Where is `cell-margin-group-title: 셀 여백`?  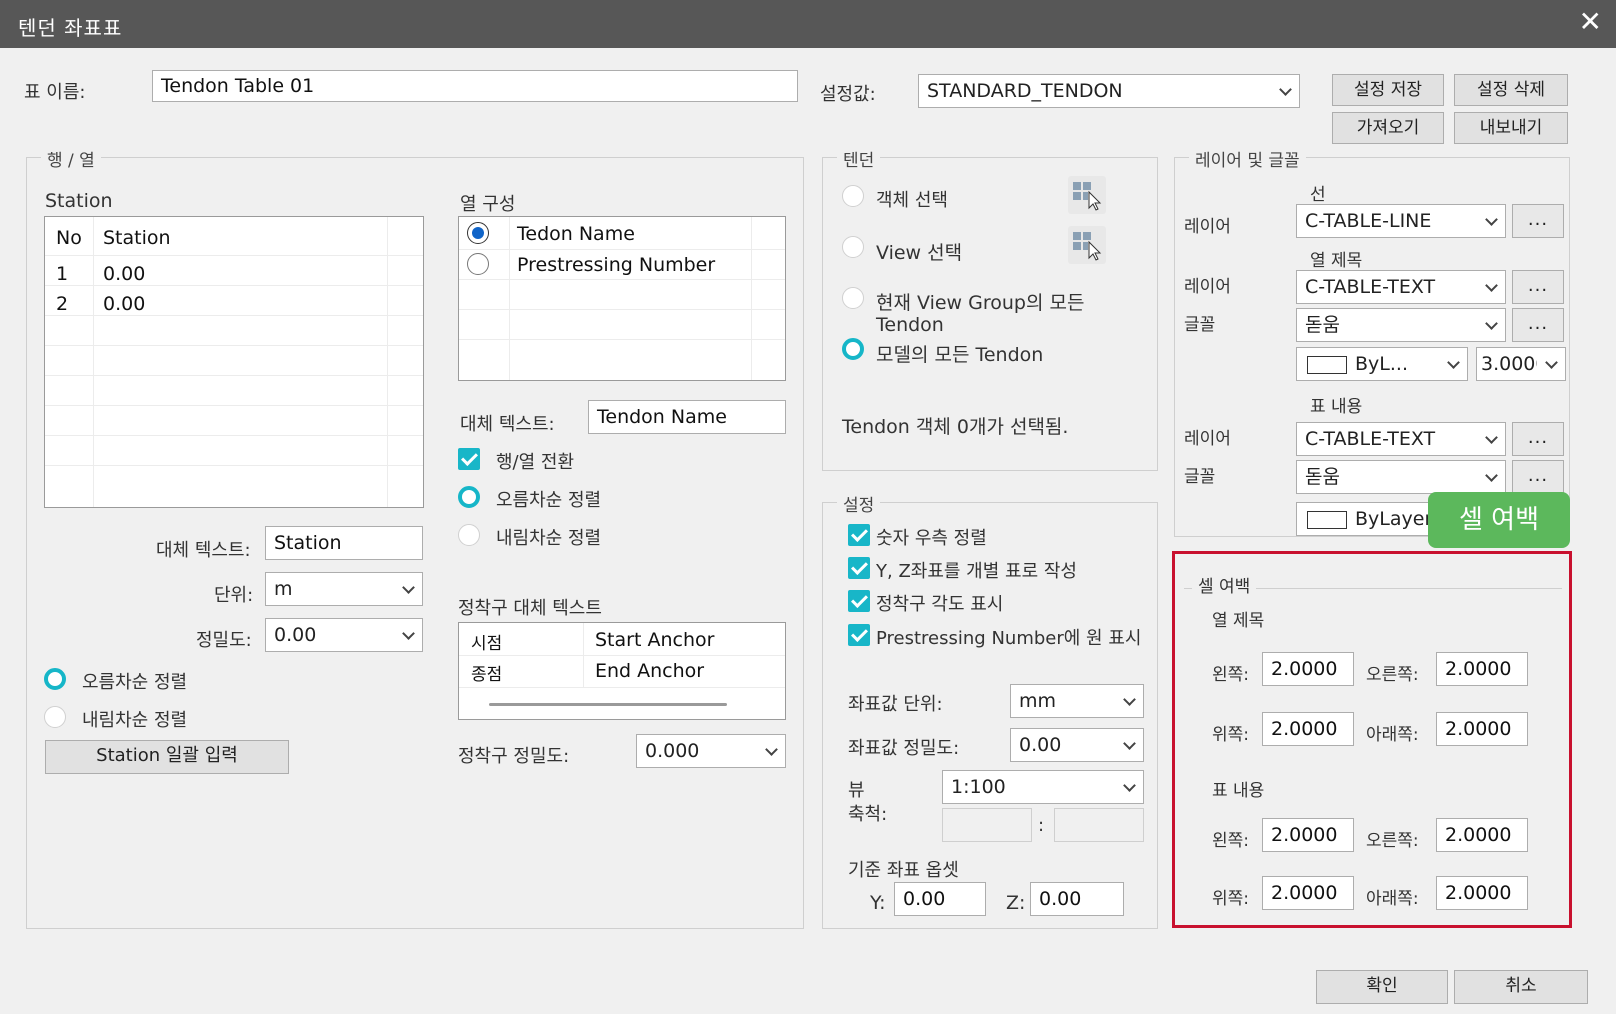 cell-margin-group-title: 셀 여백 is located at coordinates (1224, 584).